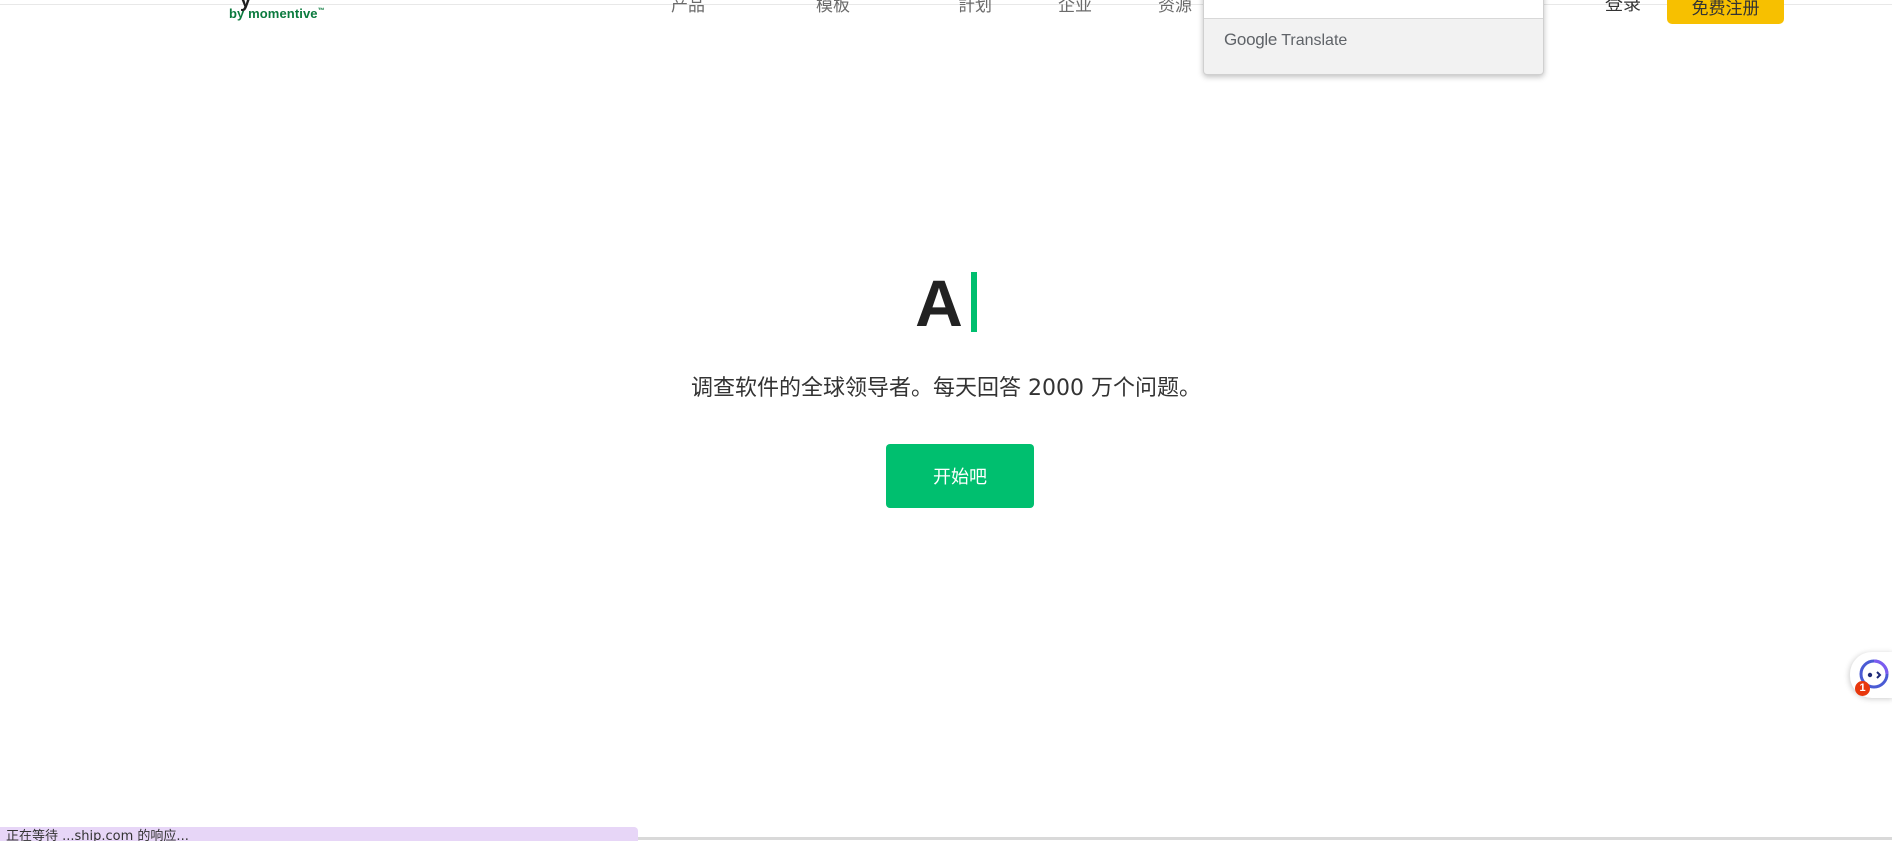  Describe the element at coordinates (1373, 9) in the screenshot. I see `translate-popup-body` at that location.